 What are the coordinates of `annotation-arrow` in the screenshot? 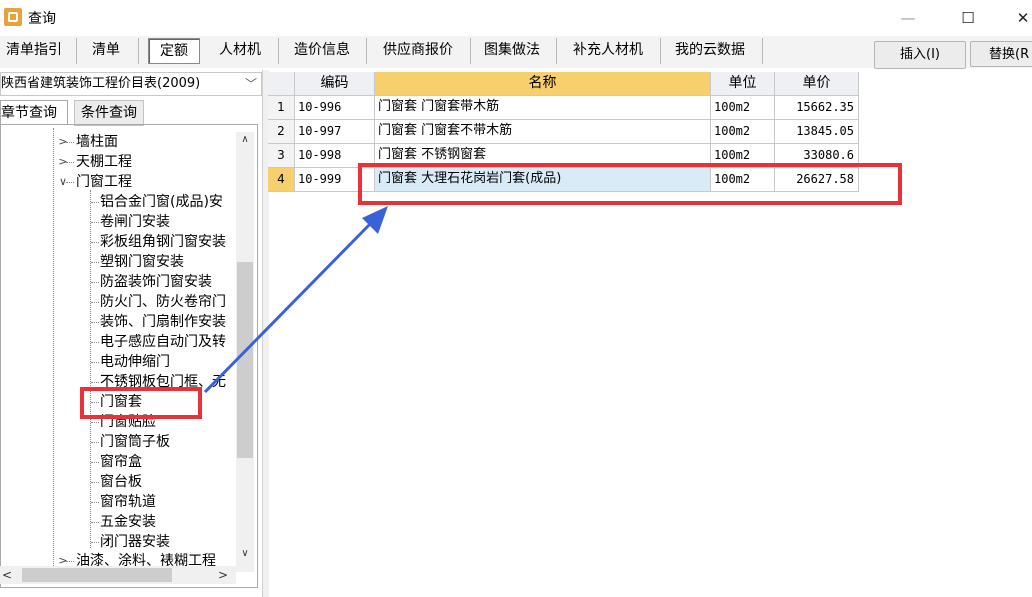 It's located at (295, 300).